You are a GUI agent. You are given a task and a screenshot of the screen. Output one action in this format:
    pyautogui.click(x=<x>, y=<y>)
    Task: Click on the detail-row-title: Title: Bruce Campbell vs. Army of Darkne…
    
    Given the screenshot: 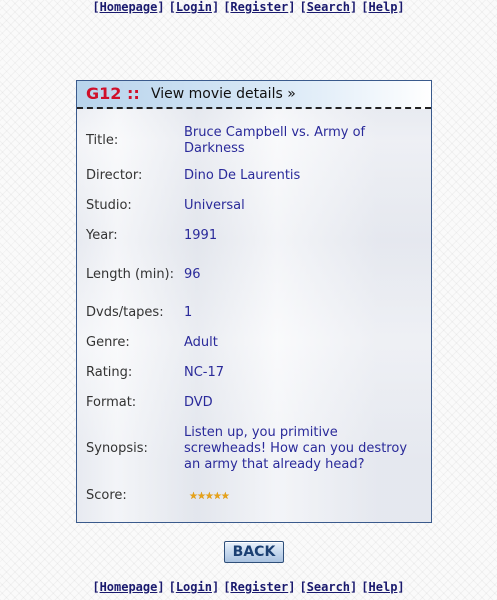 What is the action you would take?
    pyautogui.click(x=254, y=141)
    